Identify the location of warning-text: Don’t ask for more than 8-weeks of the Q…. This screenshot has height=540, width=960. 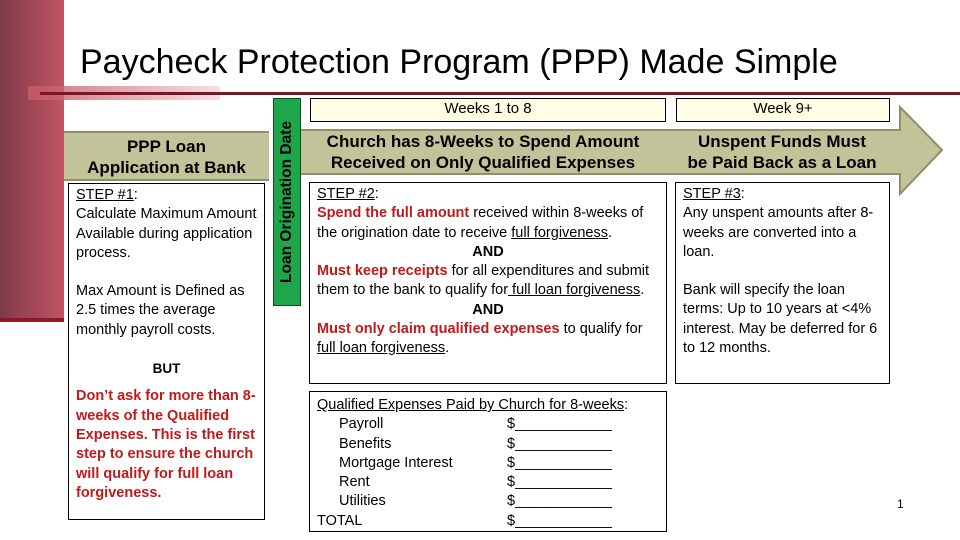
(166, 444).